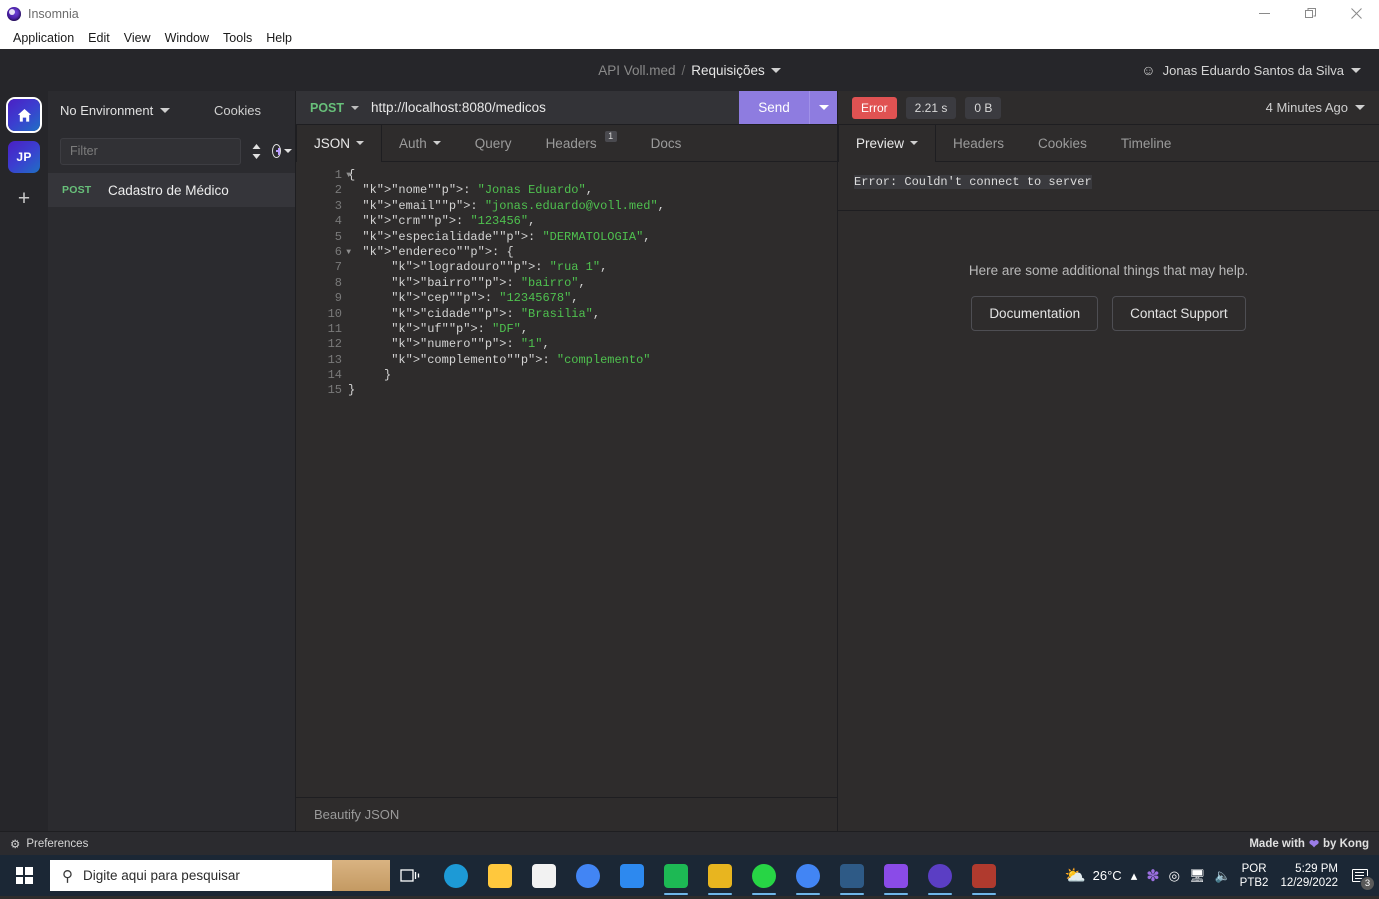 This screenshot has width=1379, height=899. What do you see at coordinates (720, 875) in the screenshot?
I see `chart-app-icon` at bounding box center [720, 875].